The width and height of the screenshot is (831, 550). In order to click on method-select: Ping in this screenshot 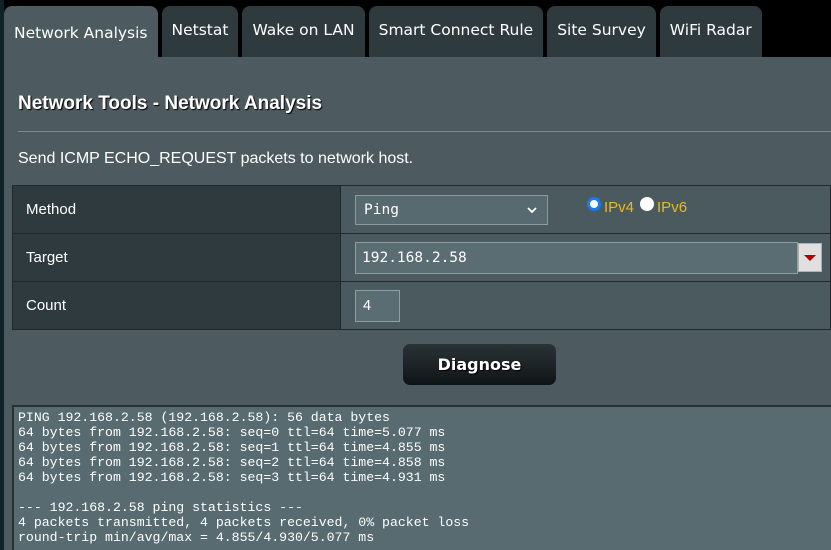, I will do `click(451, 209)`.